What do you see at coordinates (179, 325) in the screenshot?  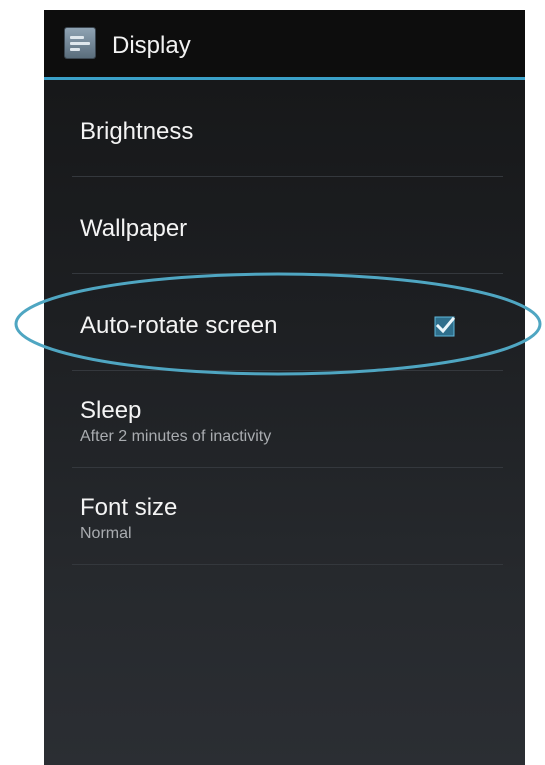 I see `pref-auto-rotate-title: Auto-rotate screen` at bounding box center [179, 325].